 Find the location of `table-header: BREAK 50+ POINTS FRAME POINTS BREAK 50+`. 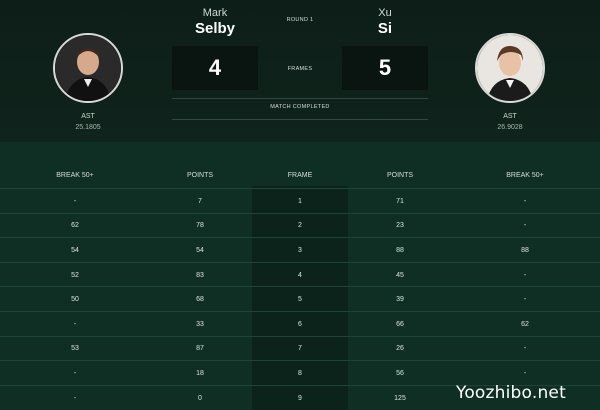

table-header: BREAK 50+ POINTS FRAME POINTS BREAK 50+ is located at coordinates (300, 175).